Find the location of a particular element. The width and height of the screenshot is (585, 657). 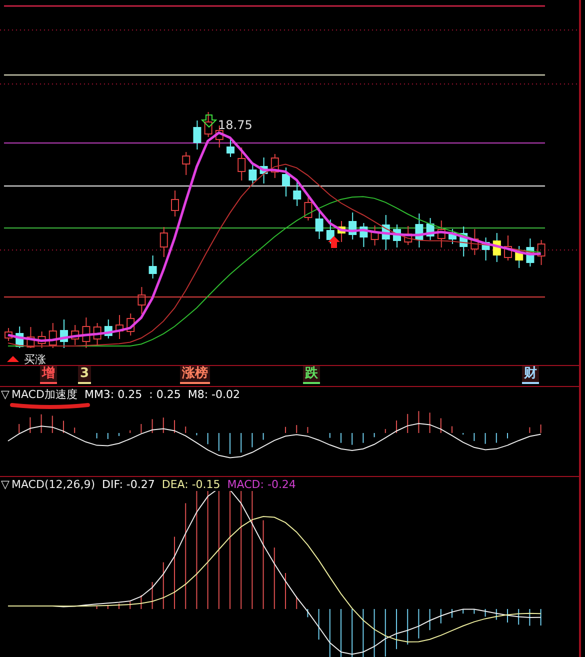

event-label: 增 is located at coordinates (48, 375).